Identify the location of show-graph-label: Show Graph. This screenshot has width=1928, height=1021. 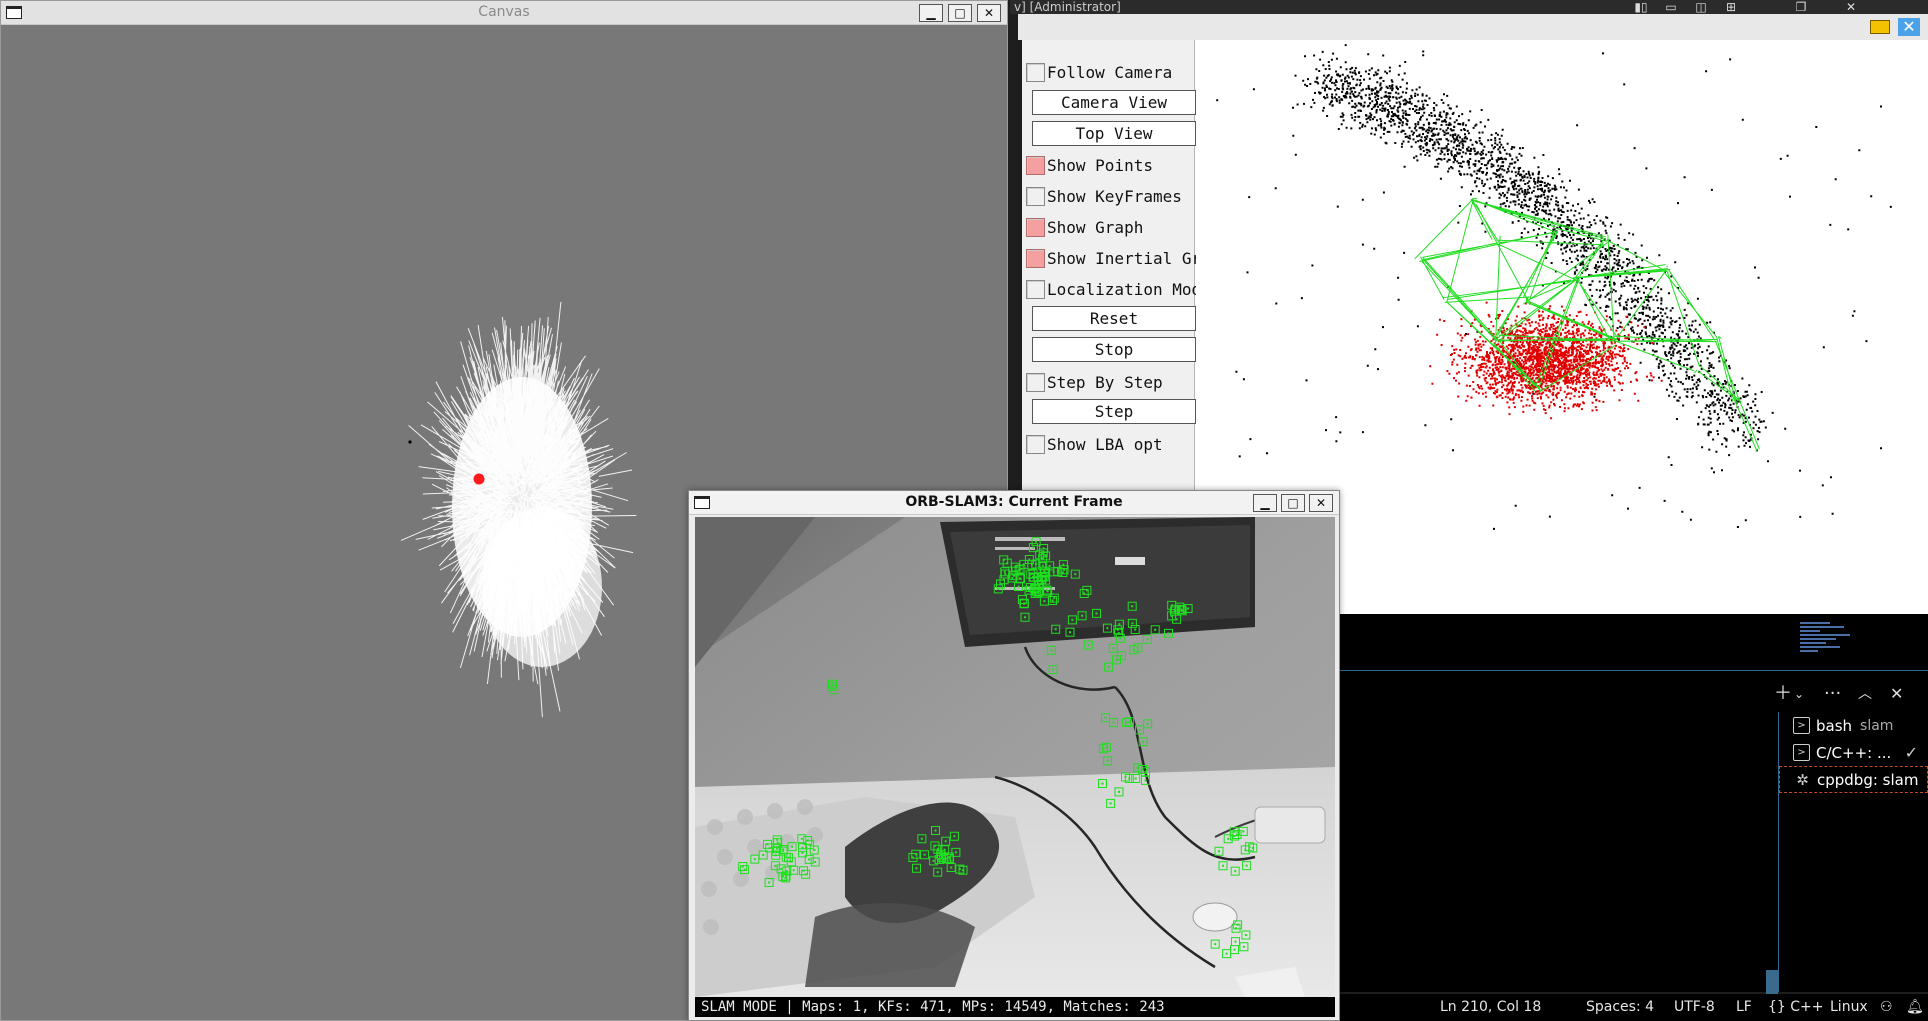
(1095, 227).